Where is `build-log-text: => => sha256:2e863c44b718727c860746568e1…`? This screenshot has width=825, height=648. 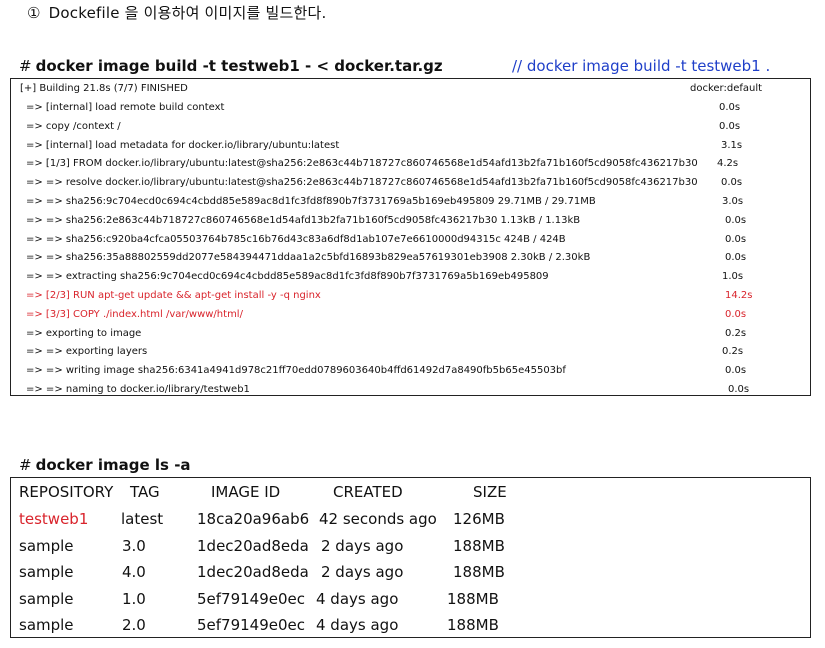 build-log-text: => => sha256:2e863c44b718727c860746568e1… is located at coordinates (303, 220).